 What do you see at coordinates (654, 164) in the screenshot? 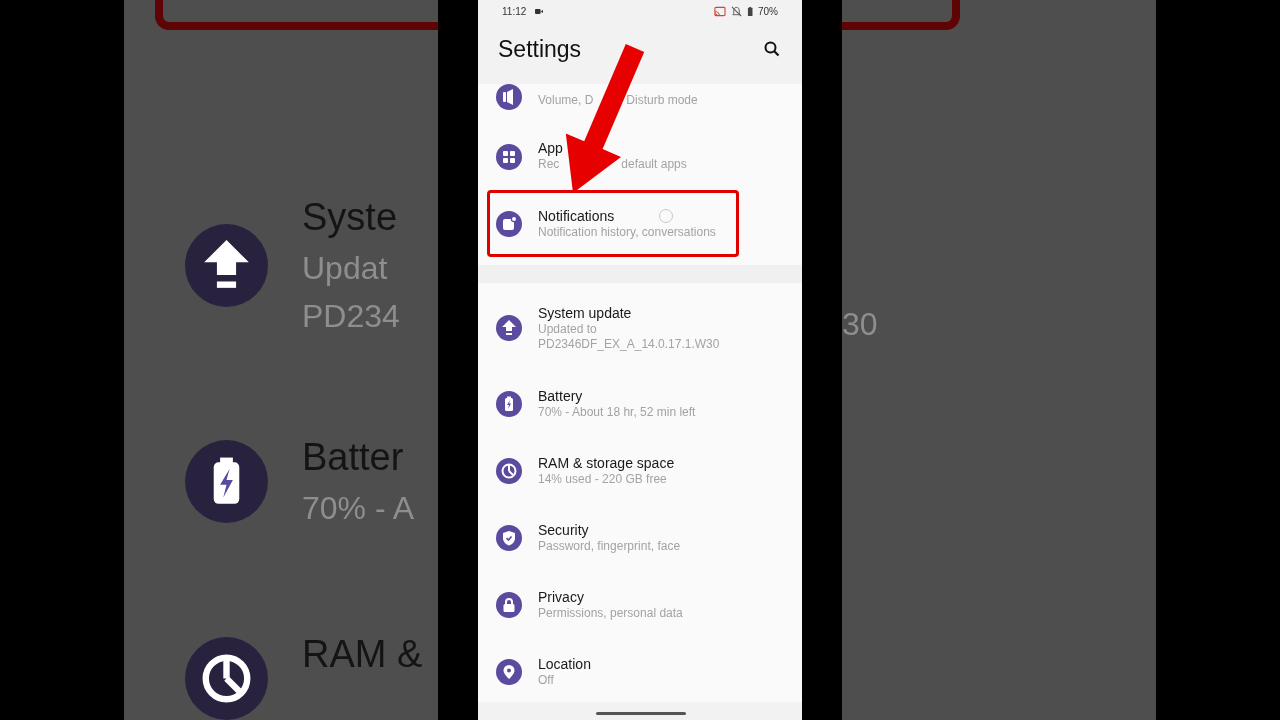
I see `setting-subtitle: default apps` at bounding box center [654, 164].